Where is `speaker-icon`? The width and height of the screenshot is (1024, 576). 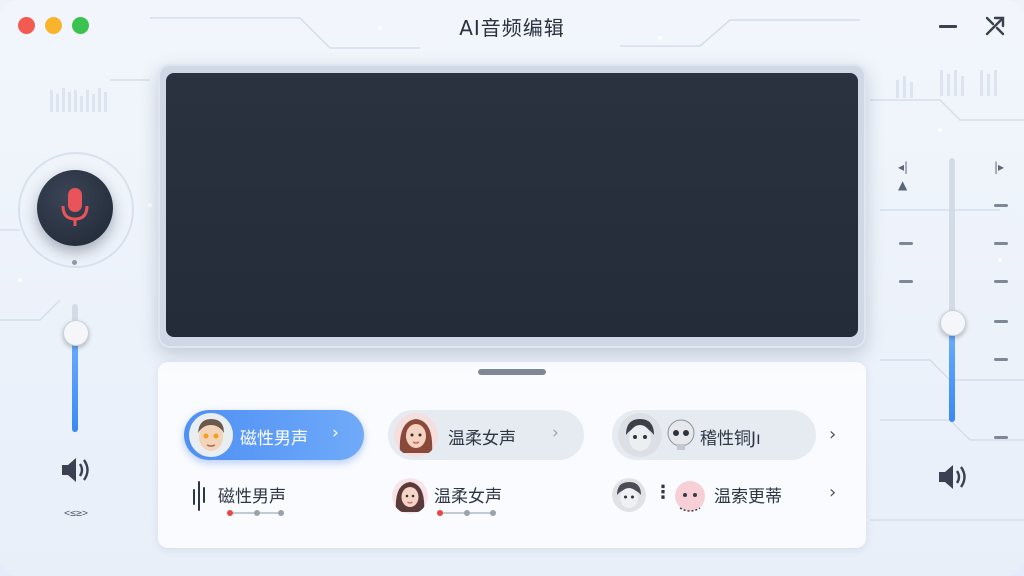 speaker-icon is located at coordinates (77, 470).